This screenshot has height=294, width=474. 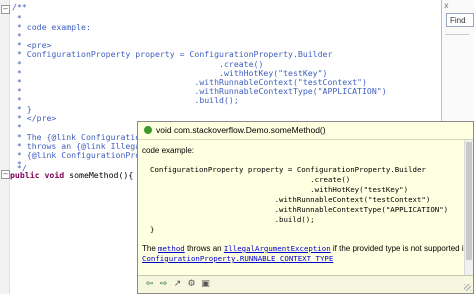 I want to click on method-signature: someMethod(){ }, so click(x=104, y=175).